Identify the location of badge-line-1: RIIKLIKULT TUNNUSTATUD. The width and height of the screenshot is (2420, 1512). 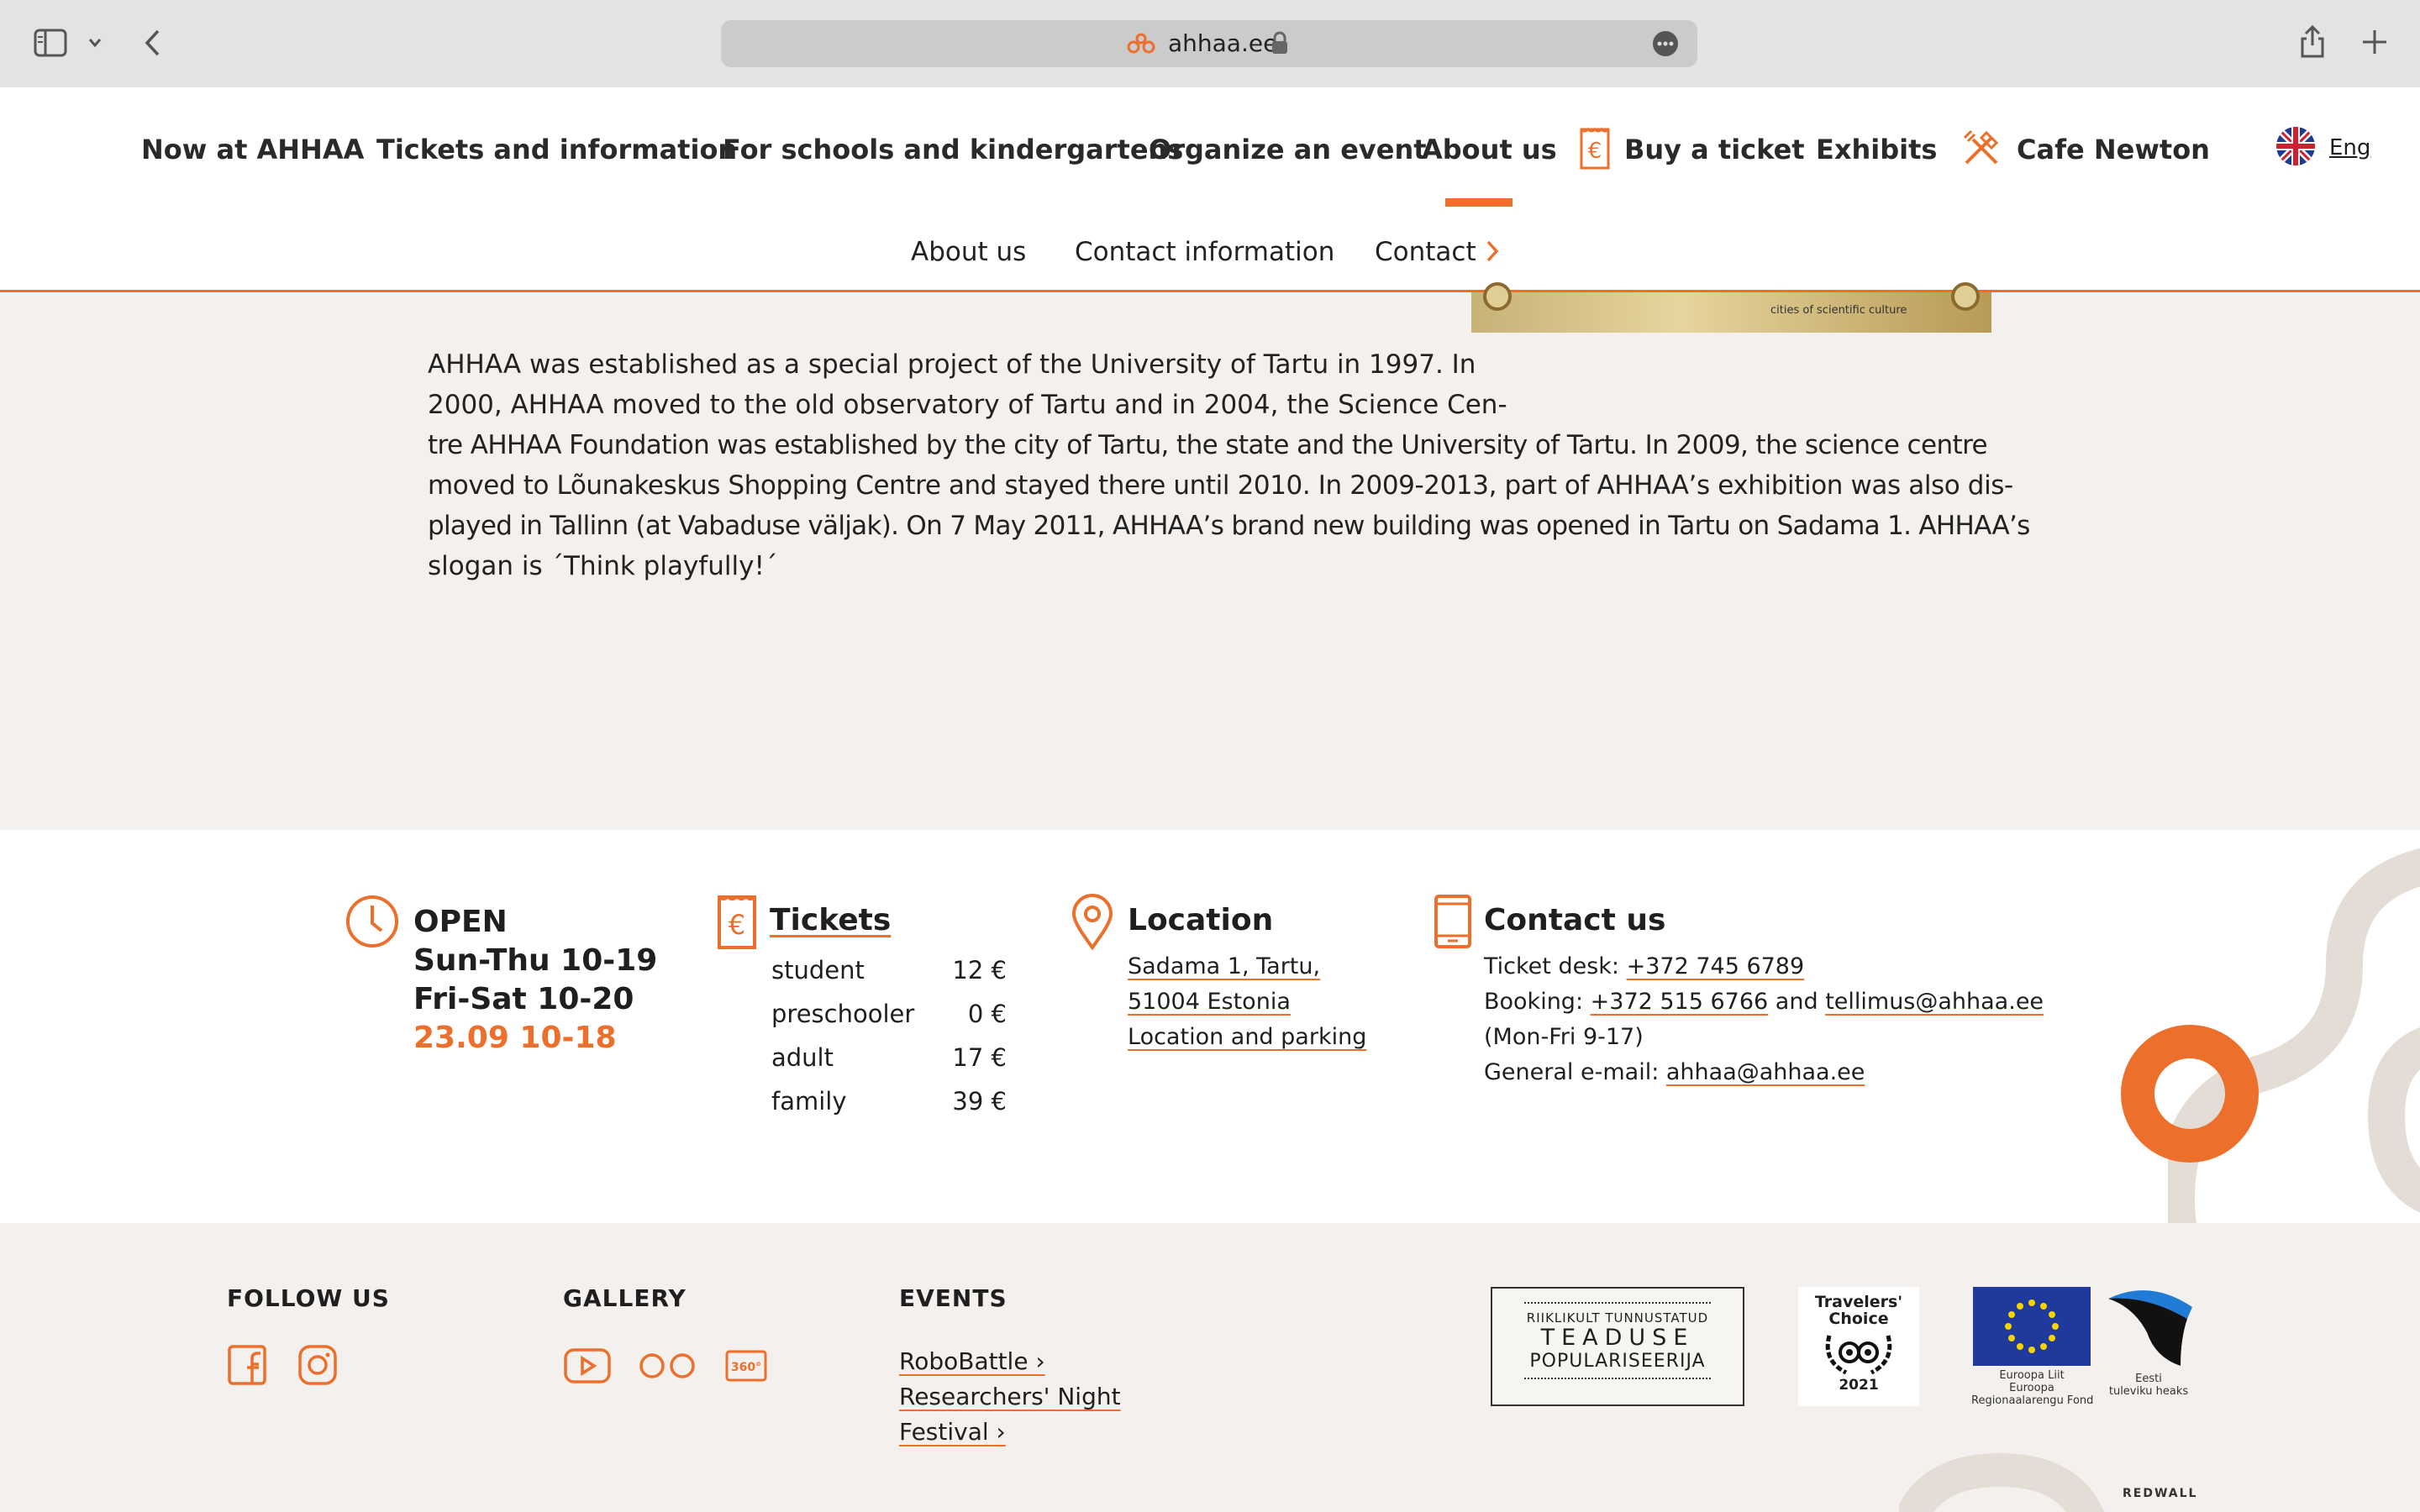
(1618, 1318).